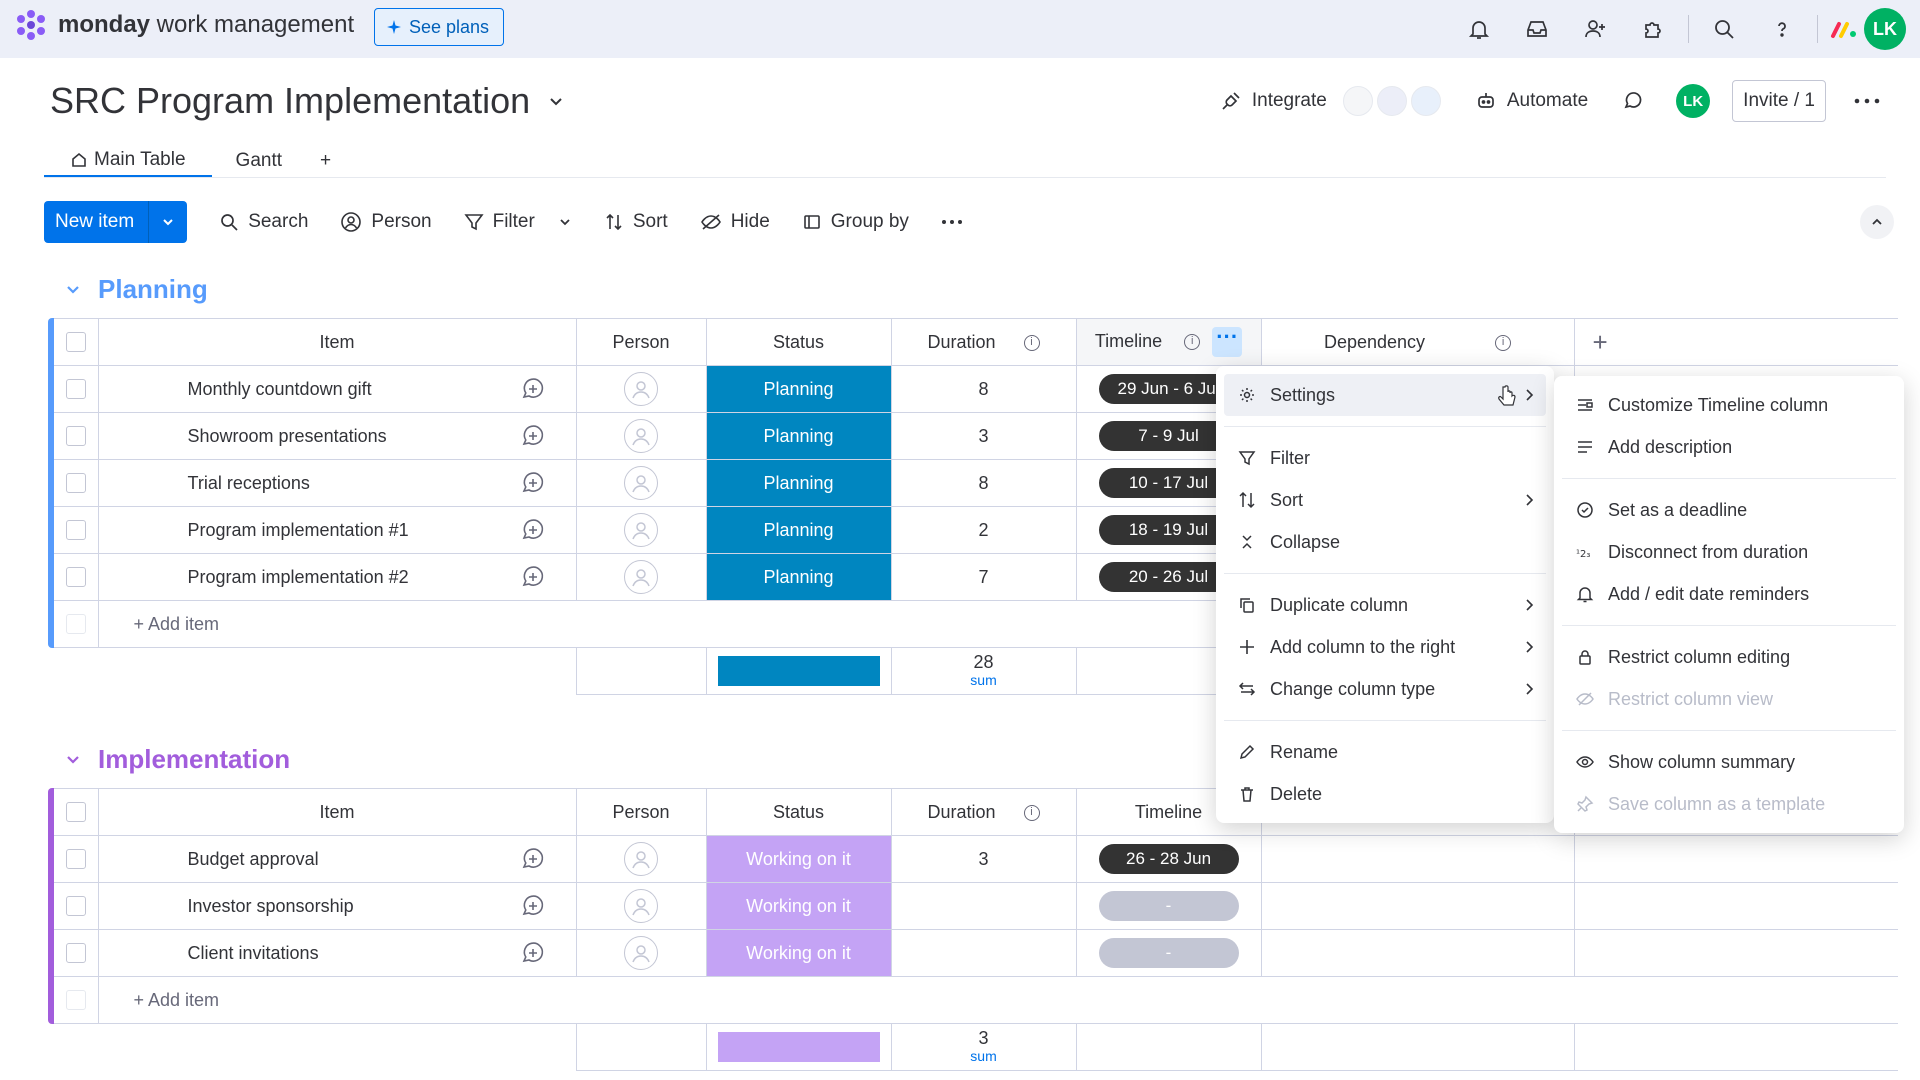 The width and height of the screenshot is (1920, 1080). What do you see at coordinates (1385, 689) in the screenshot?
I see `menu-item-change-column-type: Change column type` at bounding box center [1385, 689].